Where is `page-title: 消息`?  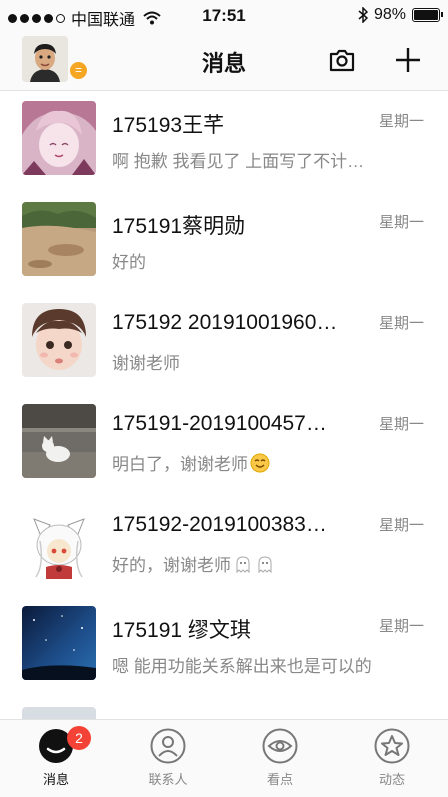 page-title: 消息 is located at coordinates (223, 63).